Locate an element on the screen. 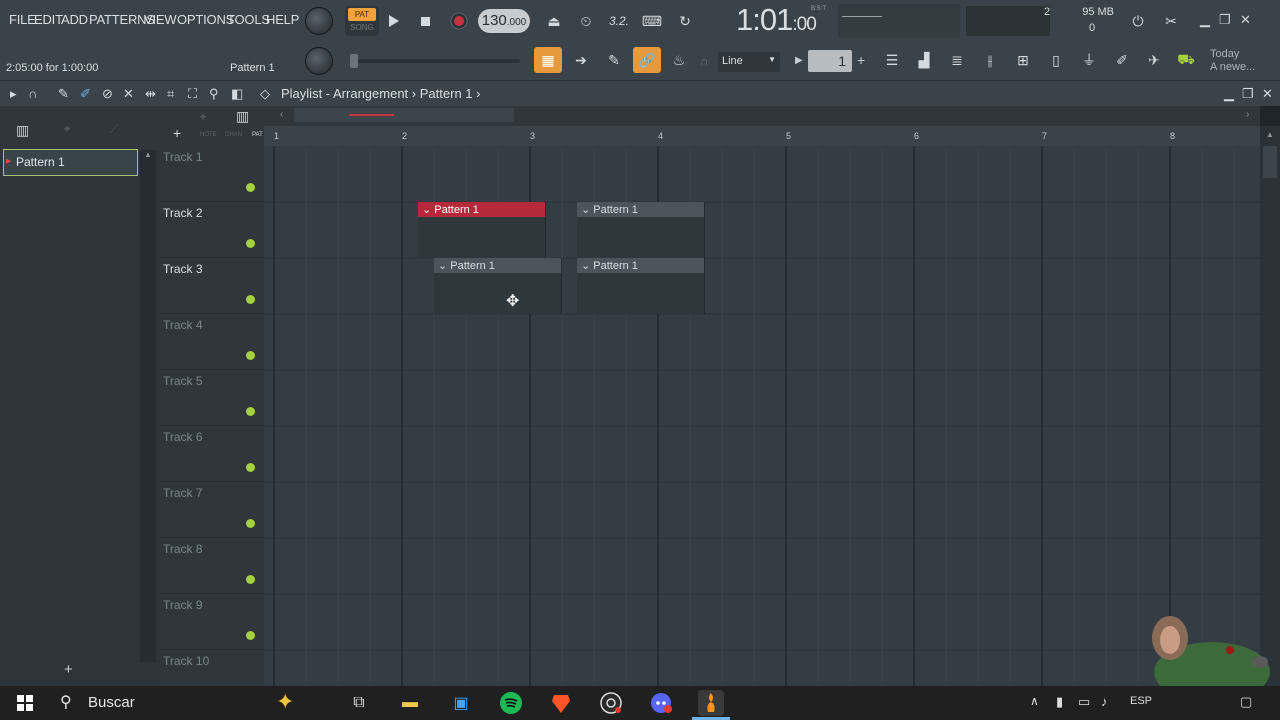  song-position-clock: 1:01:00 is located at coordinates (776, 20).